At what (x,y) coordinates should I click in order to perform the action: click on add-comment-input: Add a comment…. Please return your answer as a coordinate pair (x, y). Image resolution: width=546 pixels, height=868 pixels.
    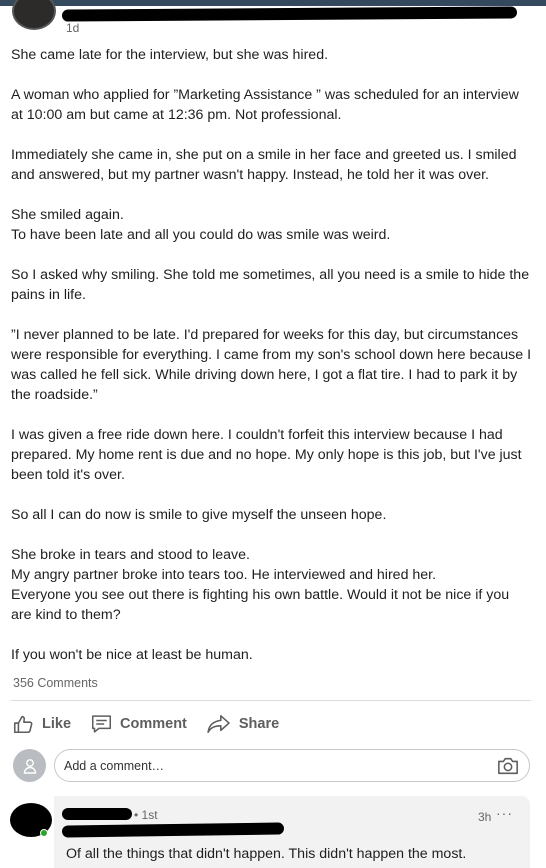
    Looking at the image, I should click on (292, 765).